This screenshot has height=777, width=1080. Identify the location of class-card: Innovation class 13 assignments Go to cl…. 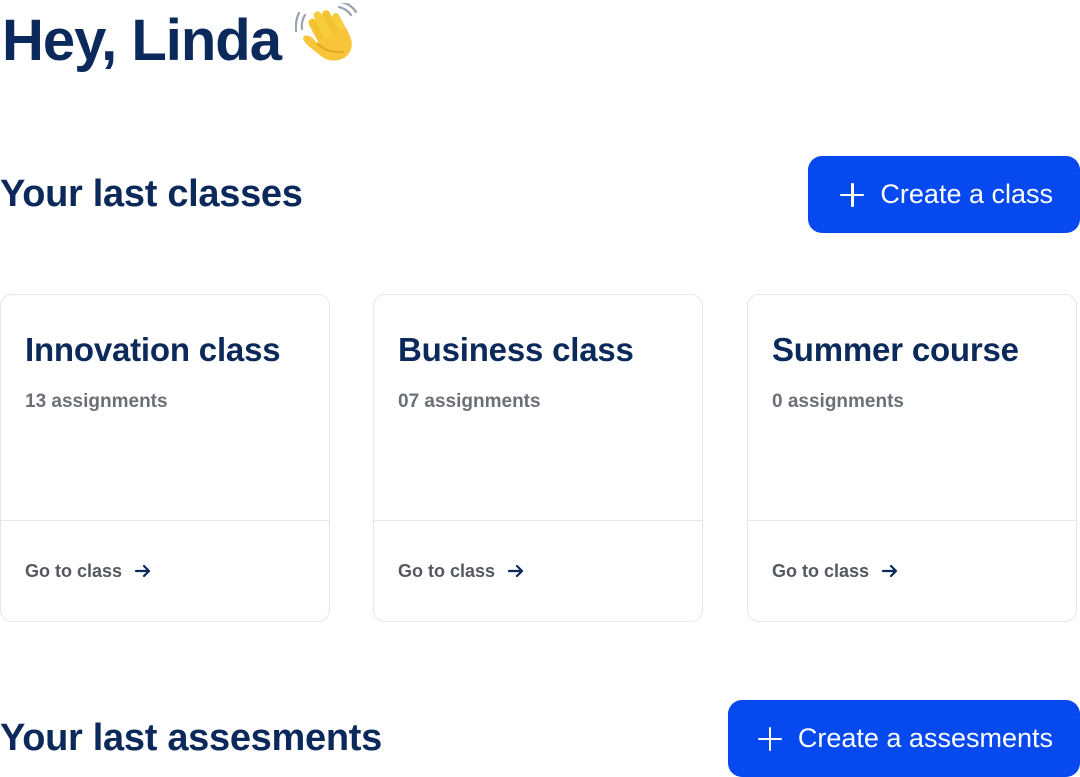
(165, 458).